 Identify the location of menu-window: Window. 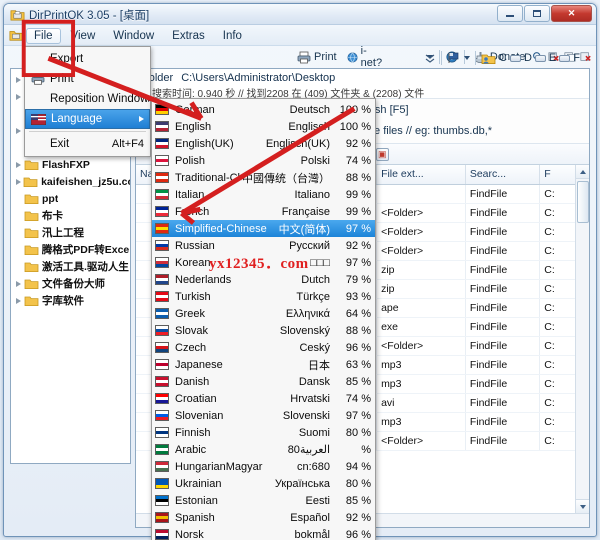
(133, 36).